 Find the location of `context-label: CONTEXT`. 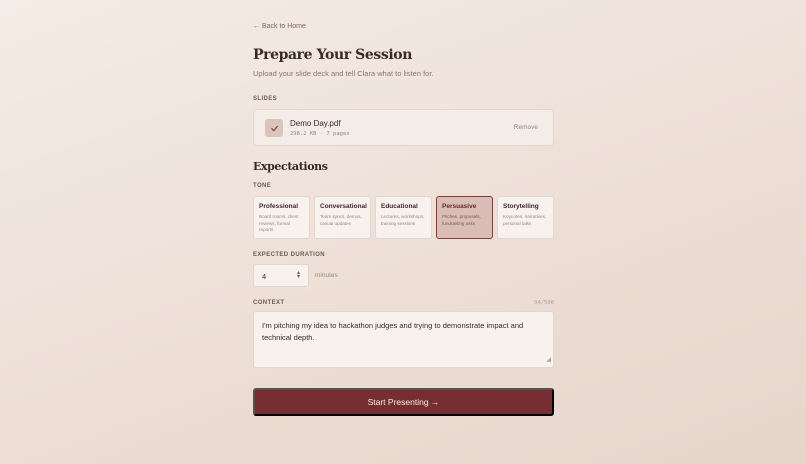

context-label: CONTEXT is located at coordinates (269, 303).